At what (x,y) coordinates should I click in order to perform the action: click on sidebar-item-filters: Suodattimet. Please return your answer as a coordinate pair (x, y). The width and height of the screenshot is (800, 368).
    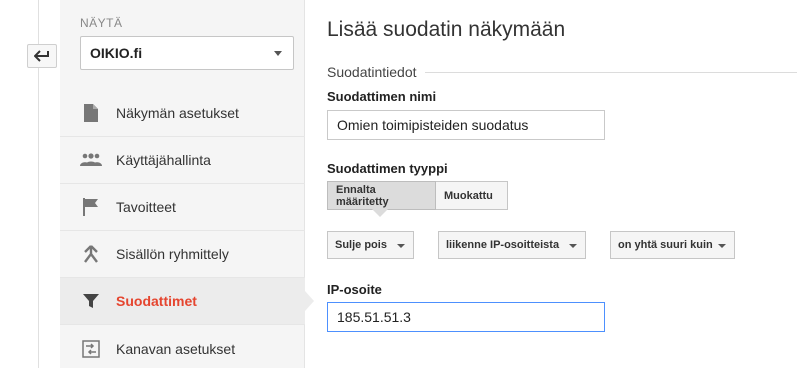
    Looking at the image, I should click on (187, 301).